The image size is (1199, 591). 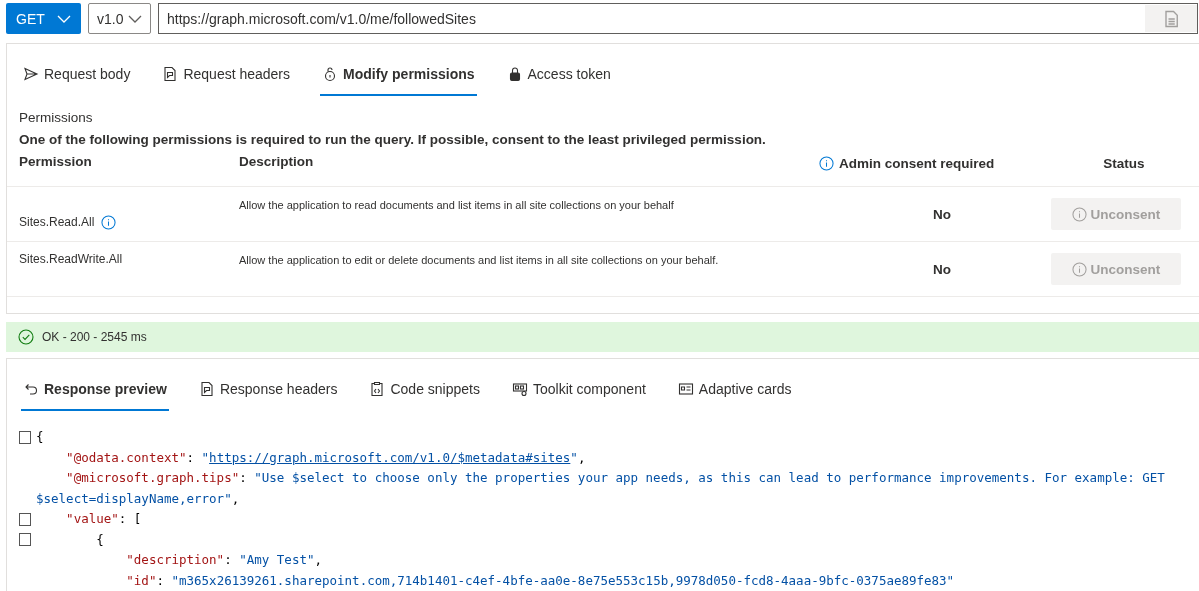 I want to click on tab: Request headers, so click(x=226, y=81).